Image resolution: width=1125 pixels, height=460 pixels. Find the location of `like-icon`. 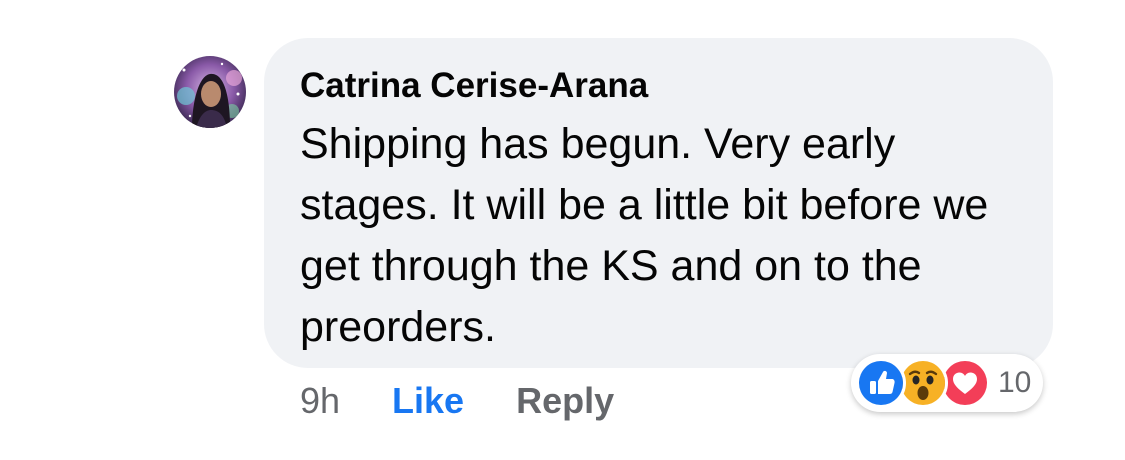

like-icon is located at coordinates (881, 383).